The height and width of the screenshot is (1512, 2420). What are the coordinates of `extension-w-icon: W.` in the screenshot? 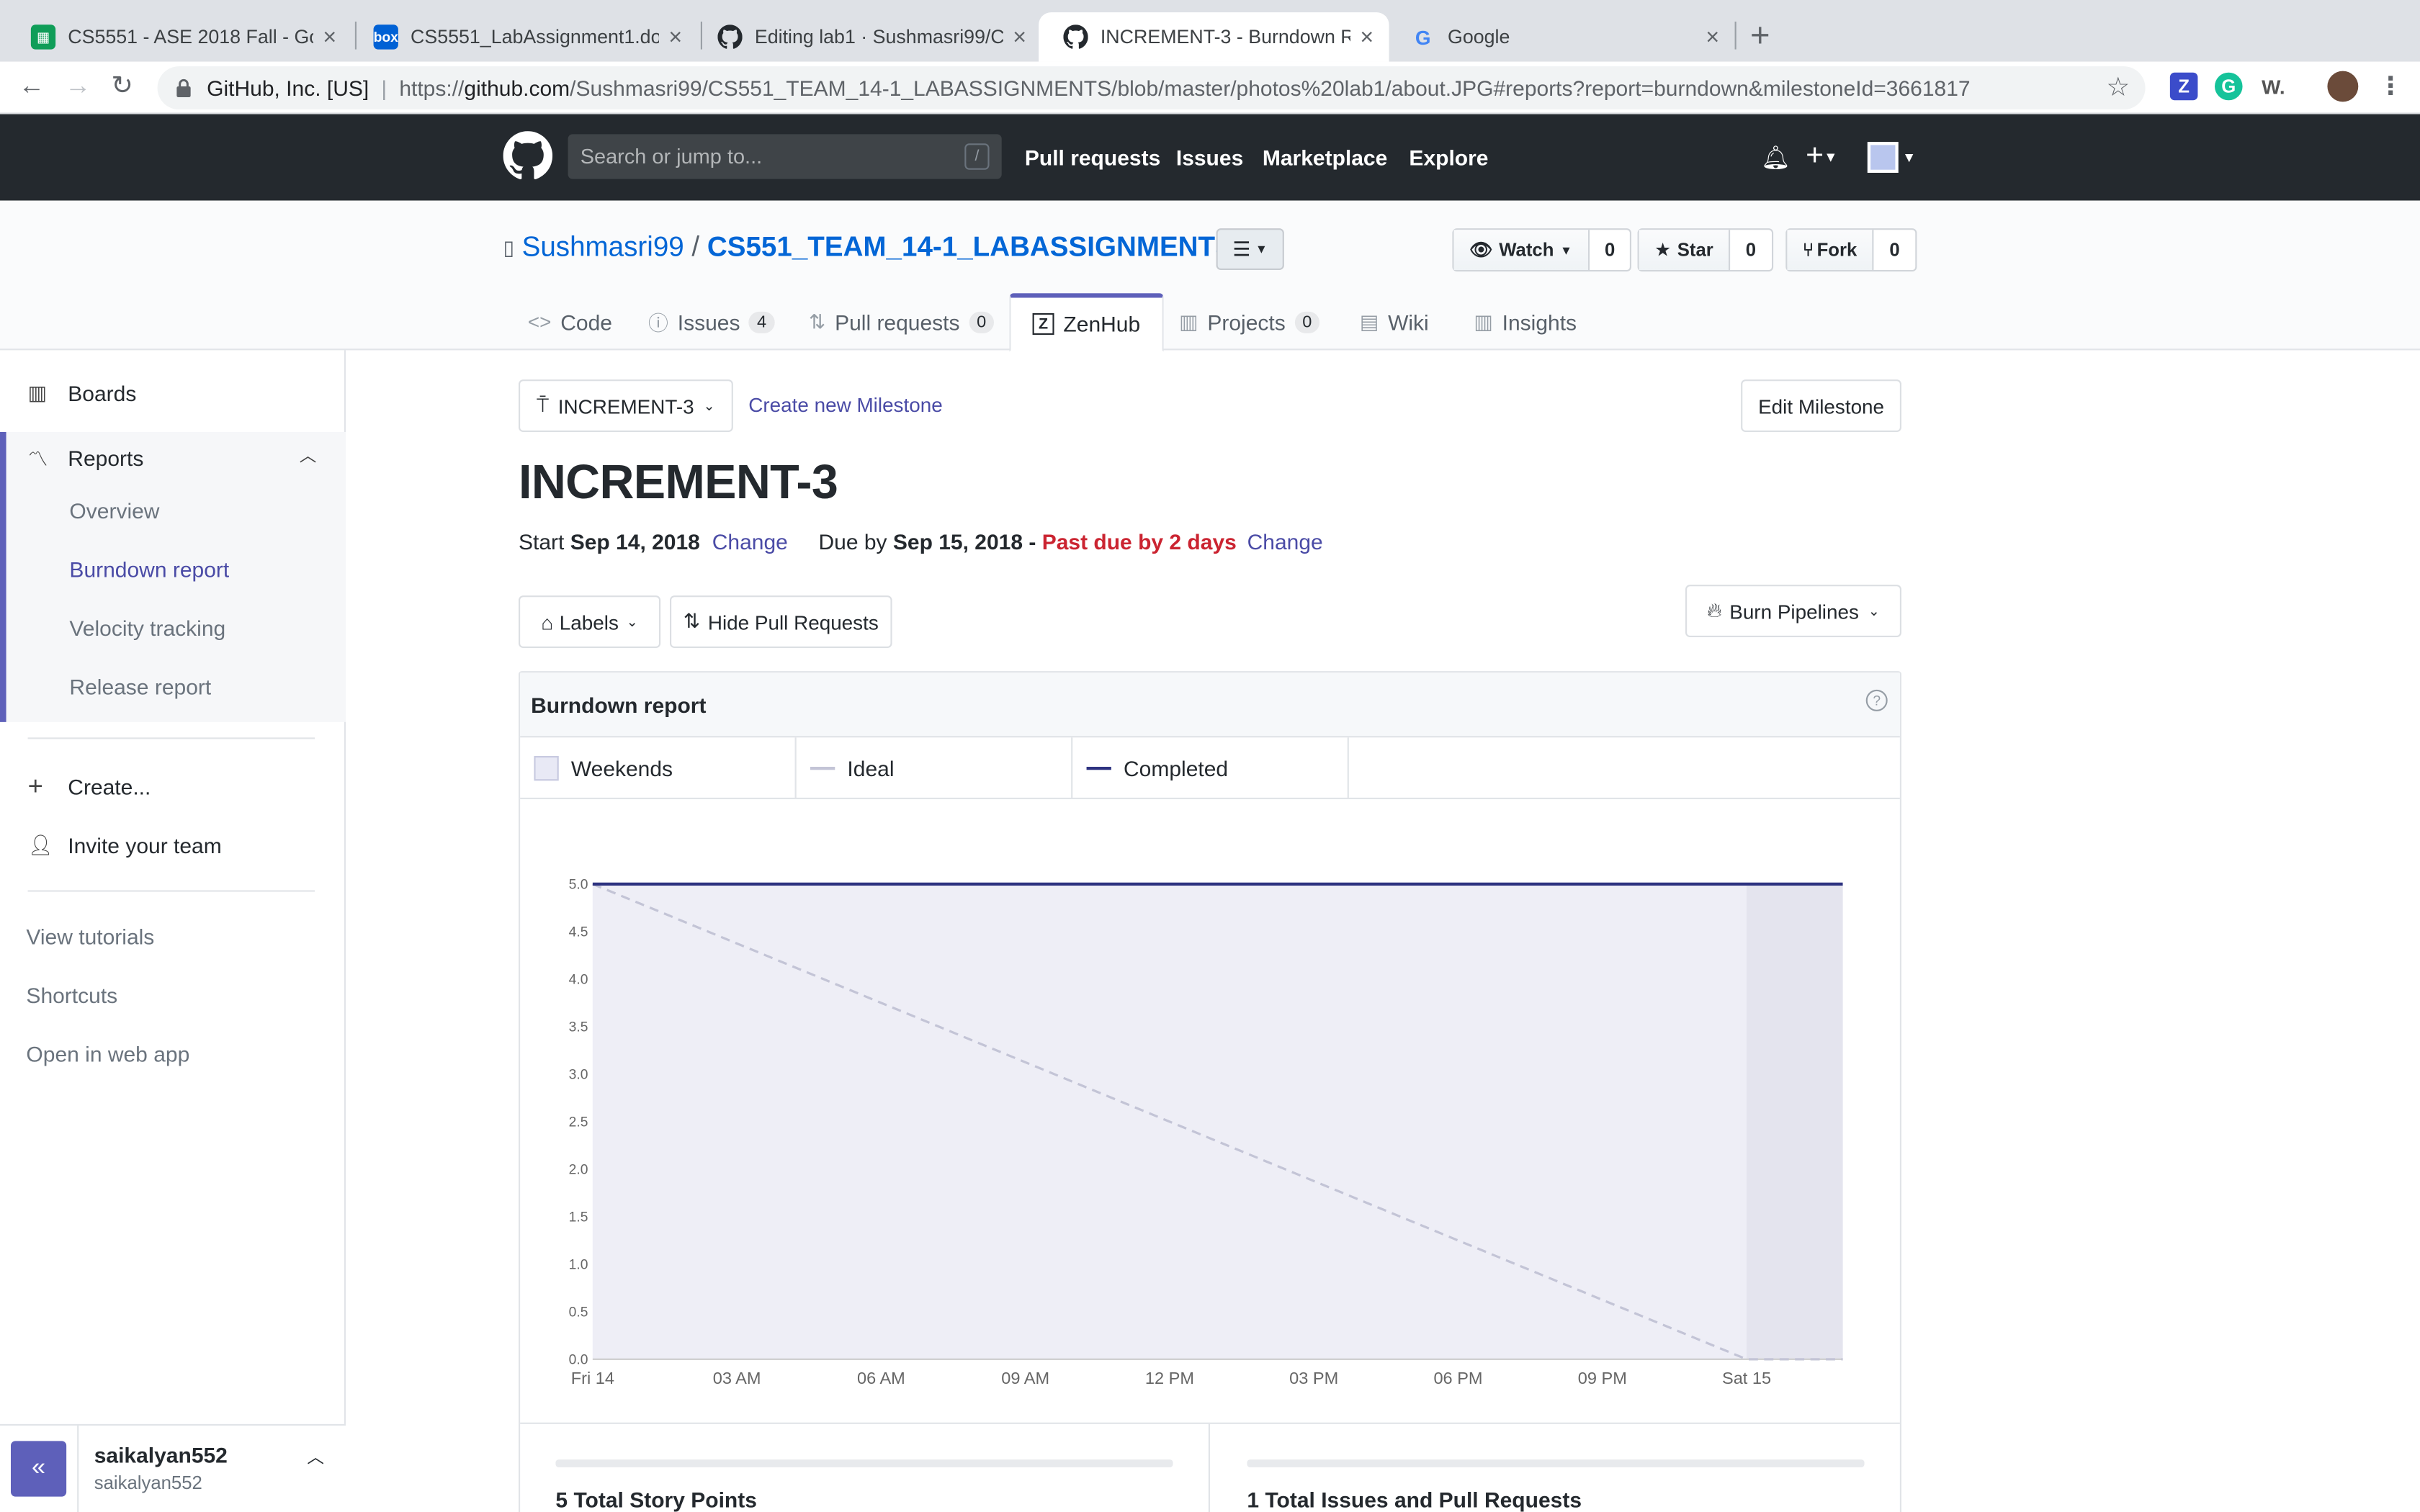 It's located at (2273, 87).